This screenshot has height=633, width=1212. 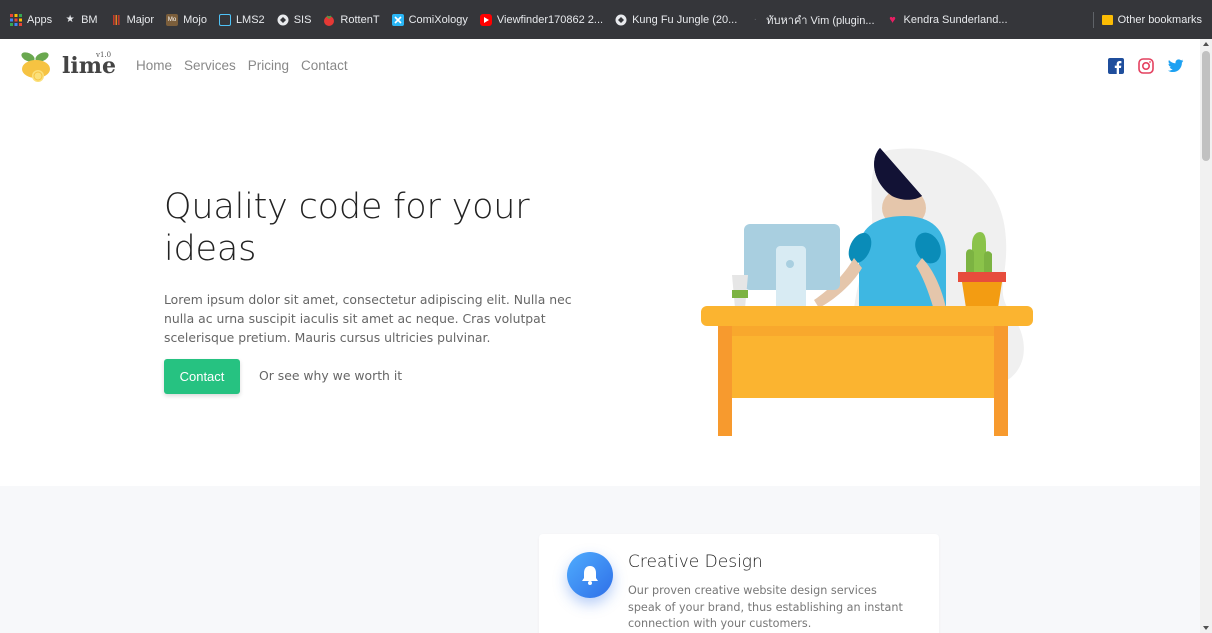 I want to click on plant-pot, so click(x=982, y=295).